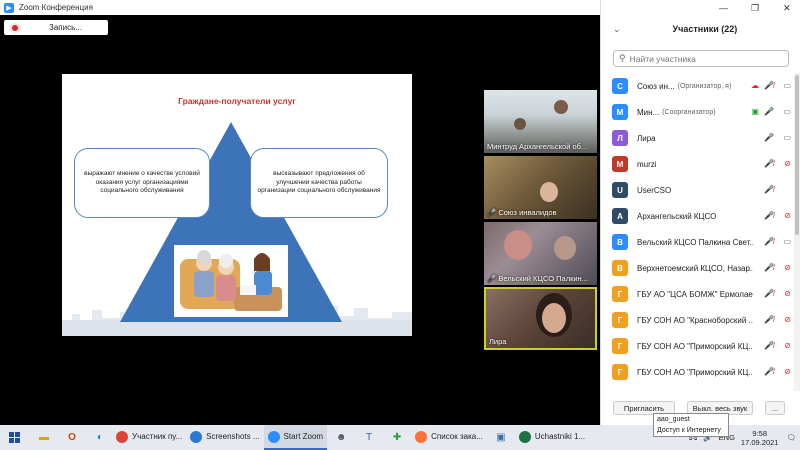  I want to click on clock: 9:58 17.09.2021, so click(760, 438).